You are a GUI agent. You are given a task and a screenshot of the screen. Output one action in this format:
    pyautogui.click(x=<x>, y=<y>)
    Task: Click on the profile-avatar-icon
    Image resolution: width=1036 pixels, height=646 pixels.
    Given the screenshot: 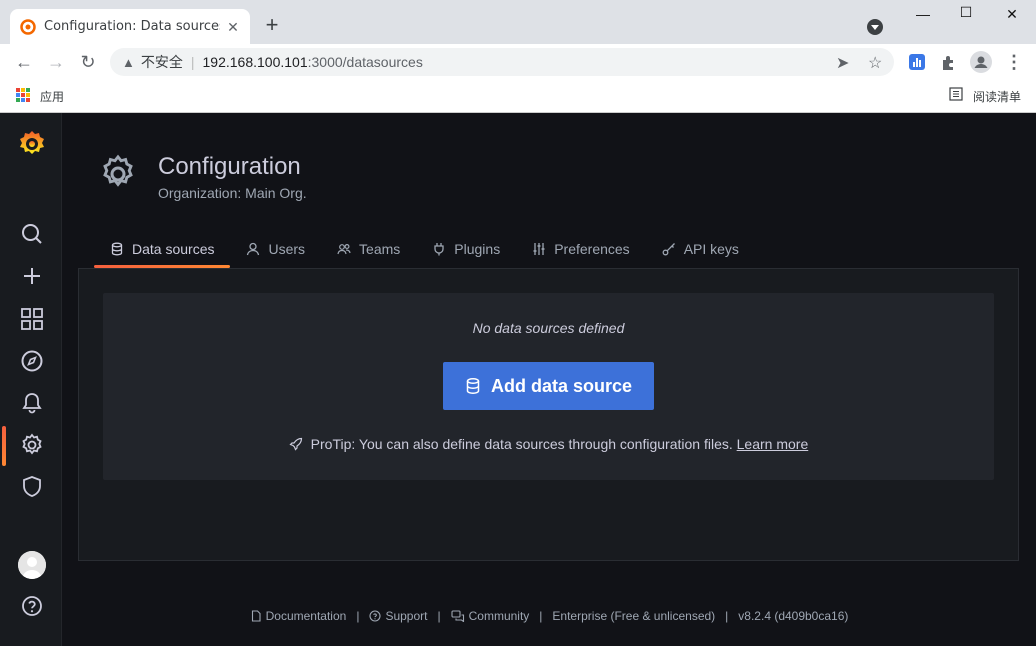 What is the action you would take?
    pyautogui.click(x=981, y=62)
    